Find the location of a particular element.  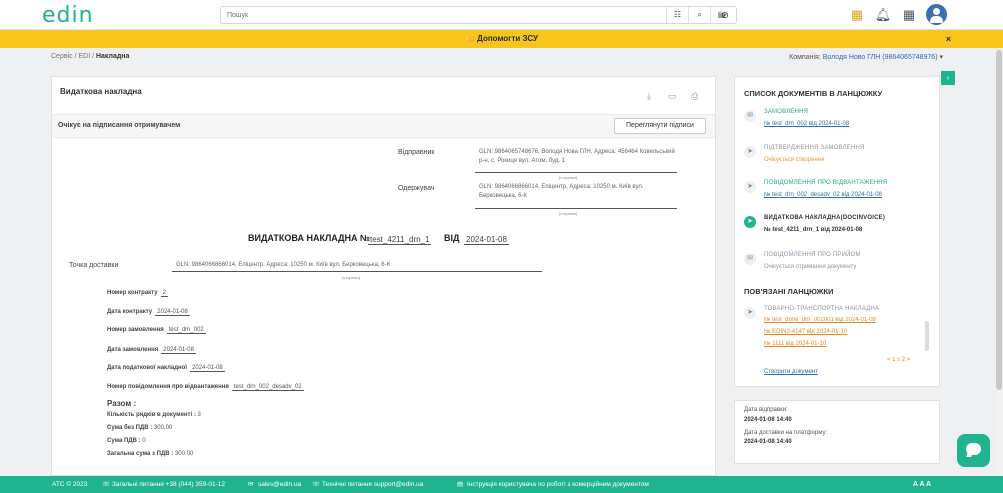

delivery-underline is located at coordinates (357, 271).